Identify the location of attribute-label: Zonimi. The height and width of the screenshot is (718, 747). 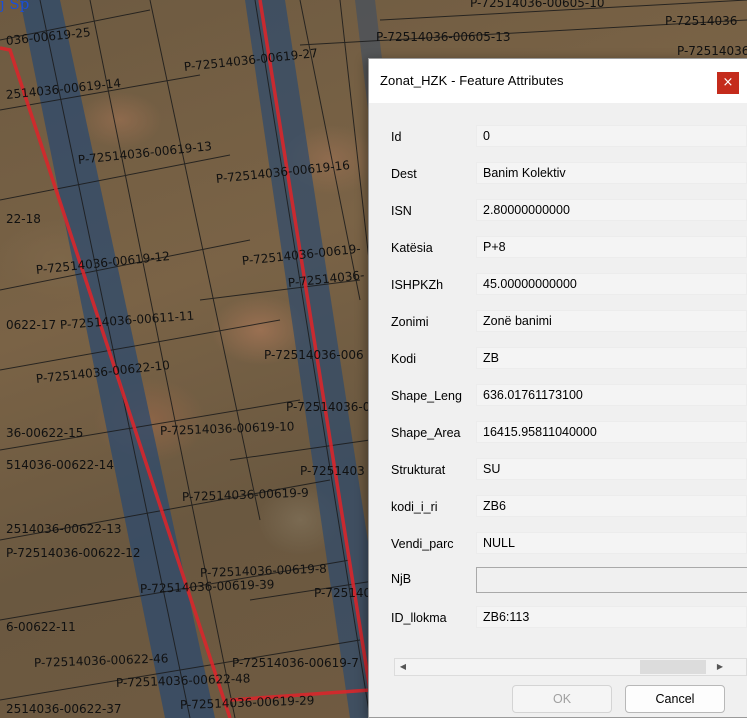
(410, 322).